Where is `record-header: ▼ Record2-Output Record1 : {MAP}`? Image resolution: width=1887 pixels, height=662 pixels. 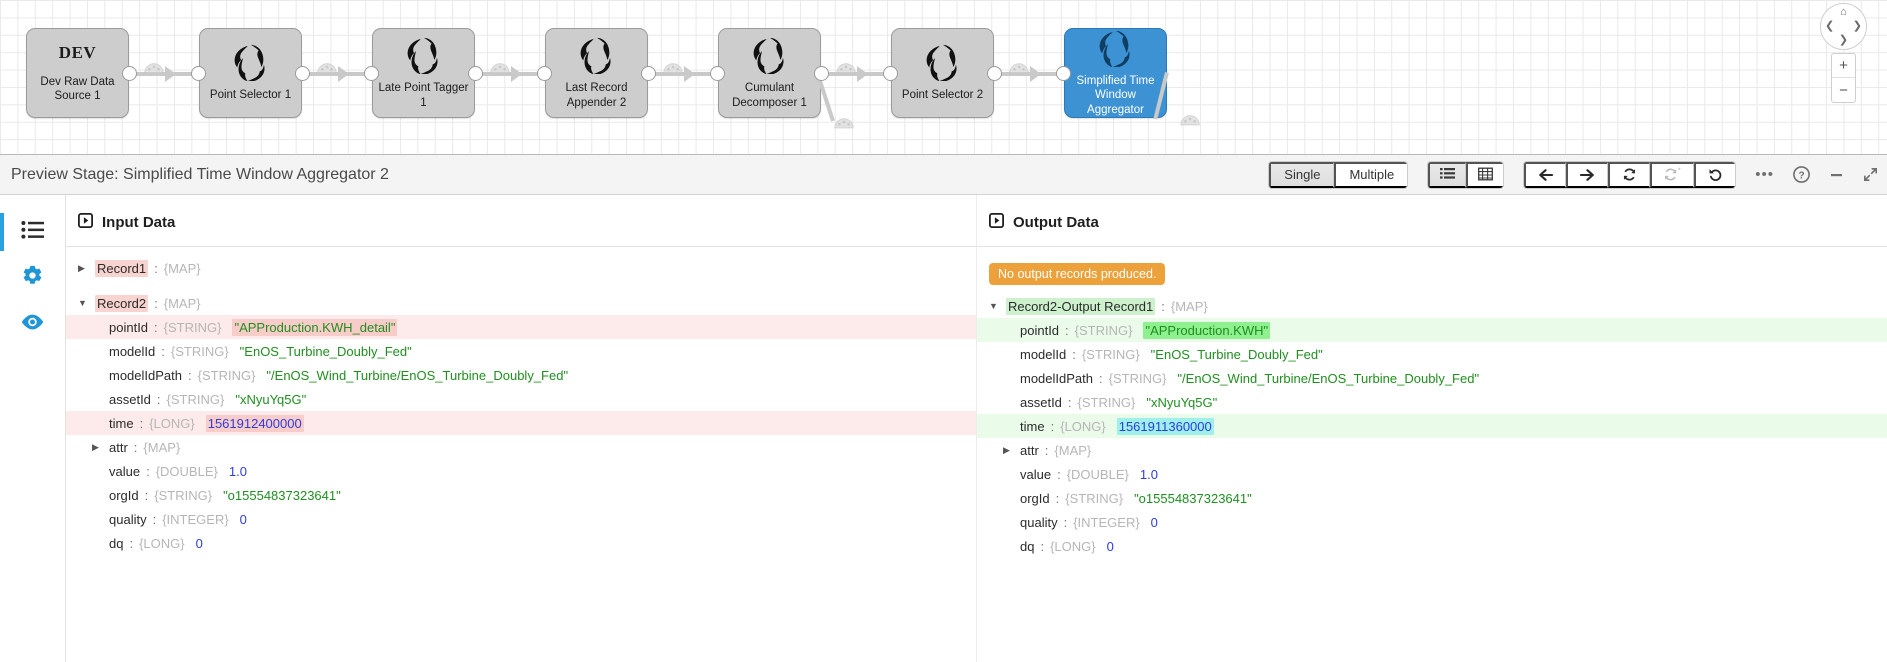
record-header: ▼ Record2-Output Record1 : {MAP} is located at coordinates (1432, 306).